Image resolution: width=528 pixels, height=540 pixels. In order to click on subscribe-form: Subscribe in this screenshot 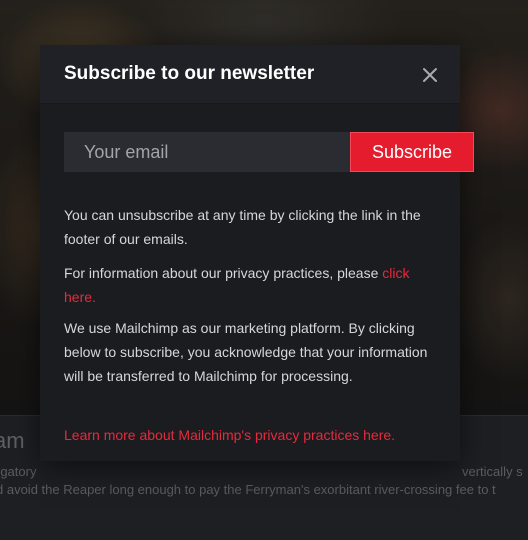, I will do `click(269, 152)`.